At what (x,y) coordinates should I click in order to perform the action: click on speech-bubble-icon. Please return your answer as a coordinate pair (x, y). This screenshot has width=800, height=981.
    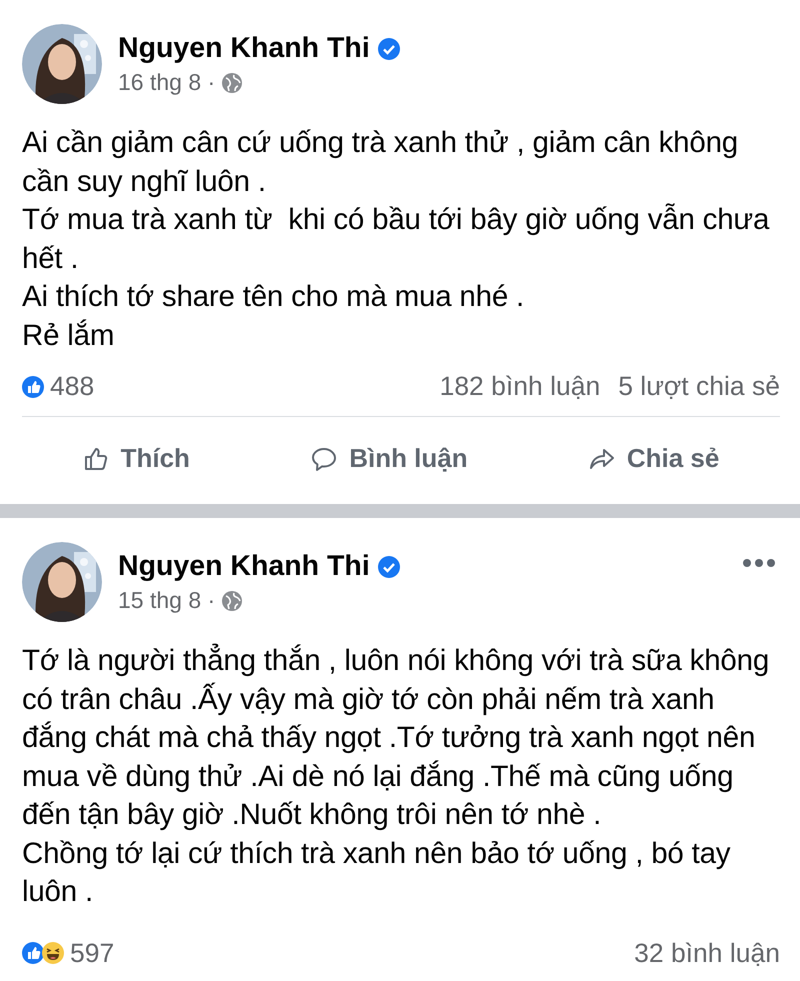
    Looking at the image, I should click on (324, 459).